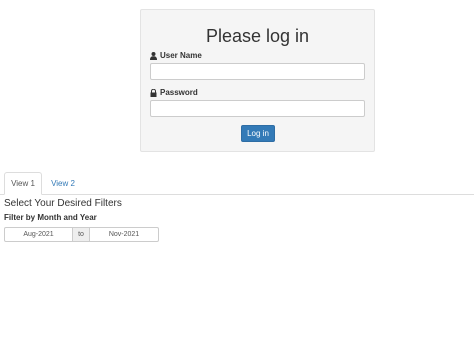  I want to click on password-label-row: Password, so click(174, 92).